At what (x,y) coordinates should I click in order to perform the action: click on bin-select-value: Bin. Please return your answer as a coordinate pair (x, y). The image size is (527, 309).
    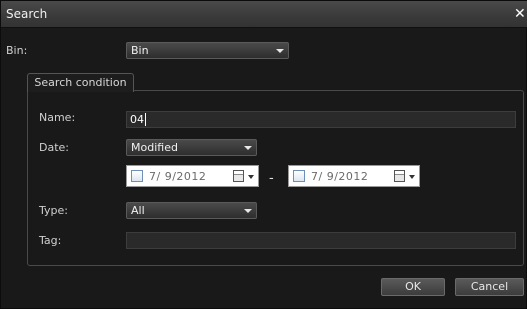
    Looking at the image, I should click on (140, 50).